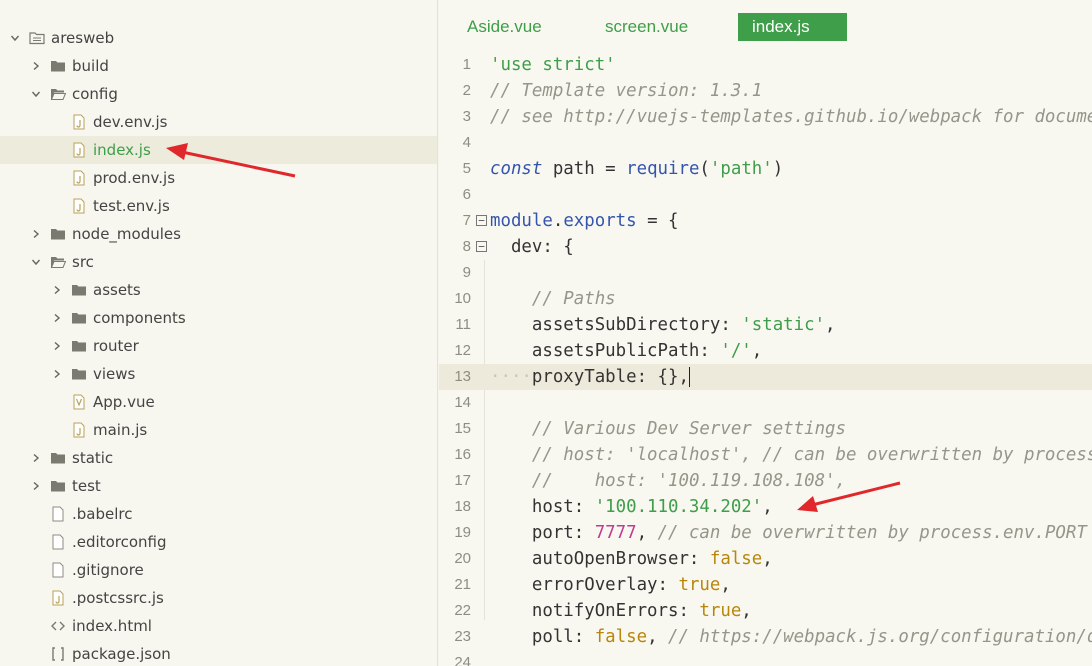 This screenshot has height=666, width=1092. What do you see at coordinates (765, 91) in the screenshot?
I see `code-line: 2 // Template version: 1.3.1` at bounding box center [765, 91].